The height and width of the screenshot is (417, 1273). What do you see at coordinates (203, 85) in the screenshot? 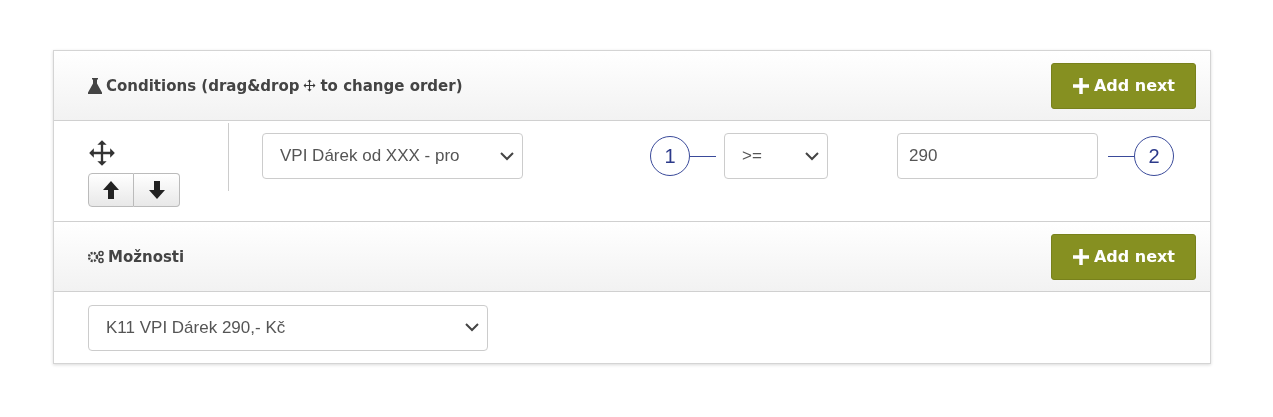
I see `panel-title: Conditions (drag&drop` at bounding box center [203, 85].